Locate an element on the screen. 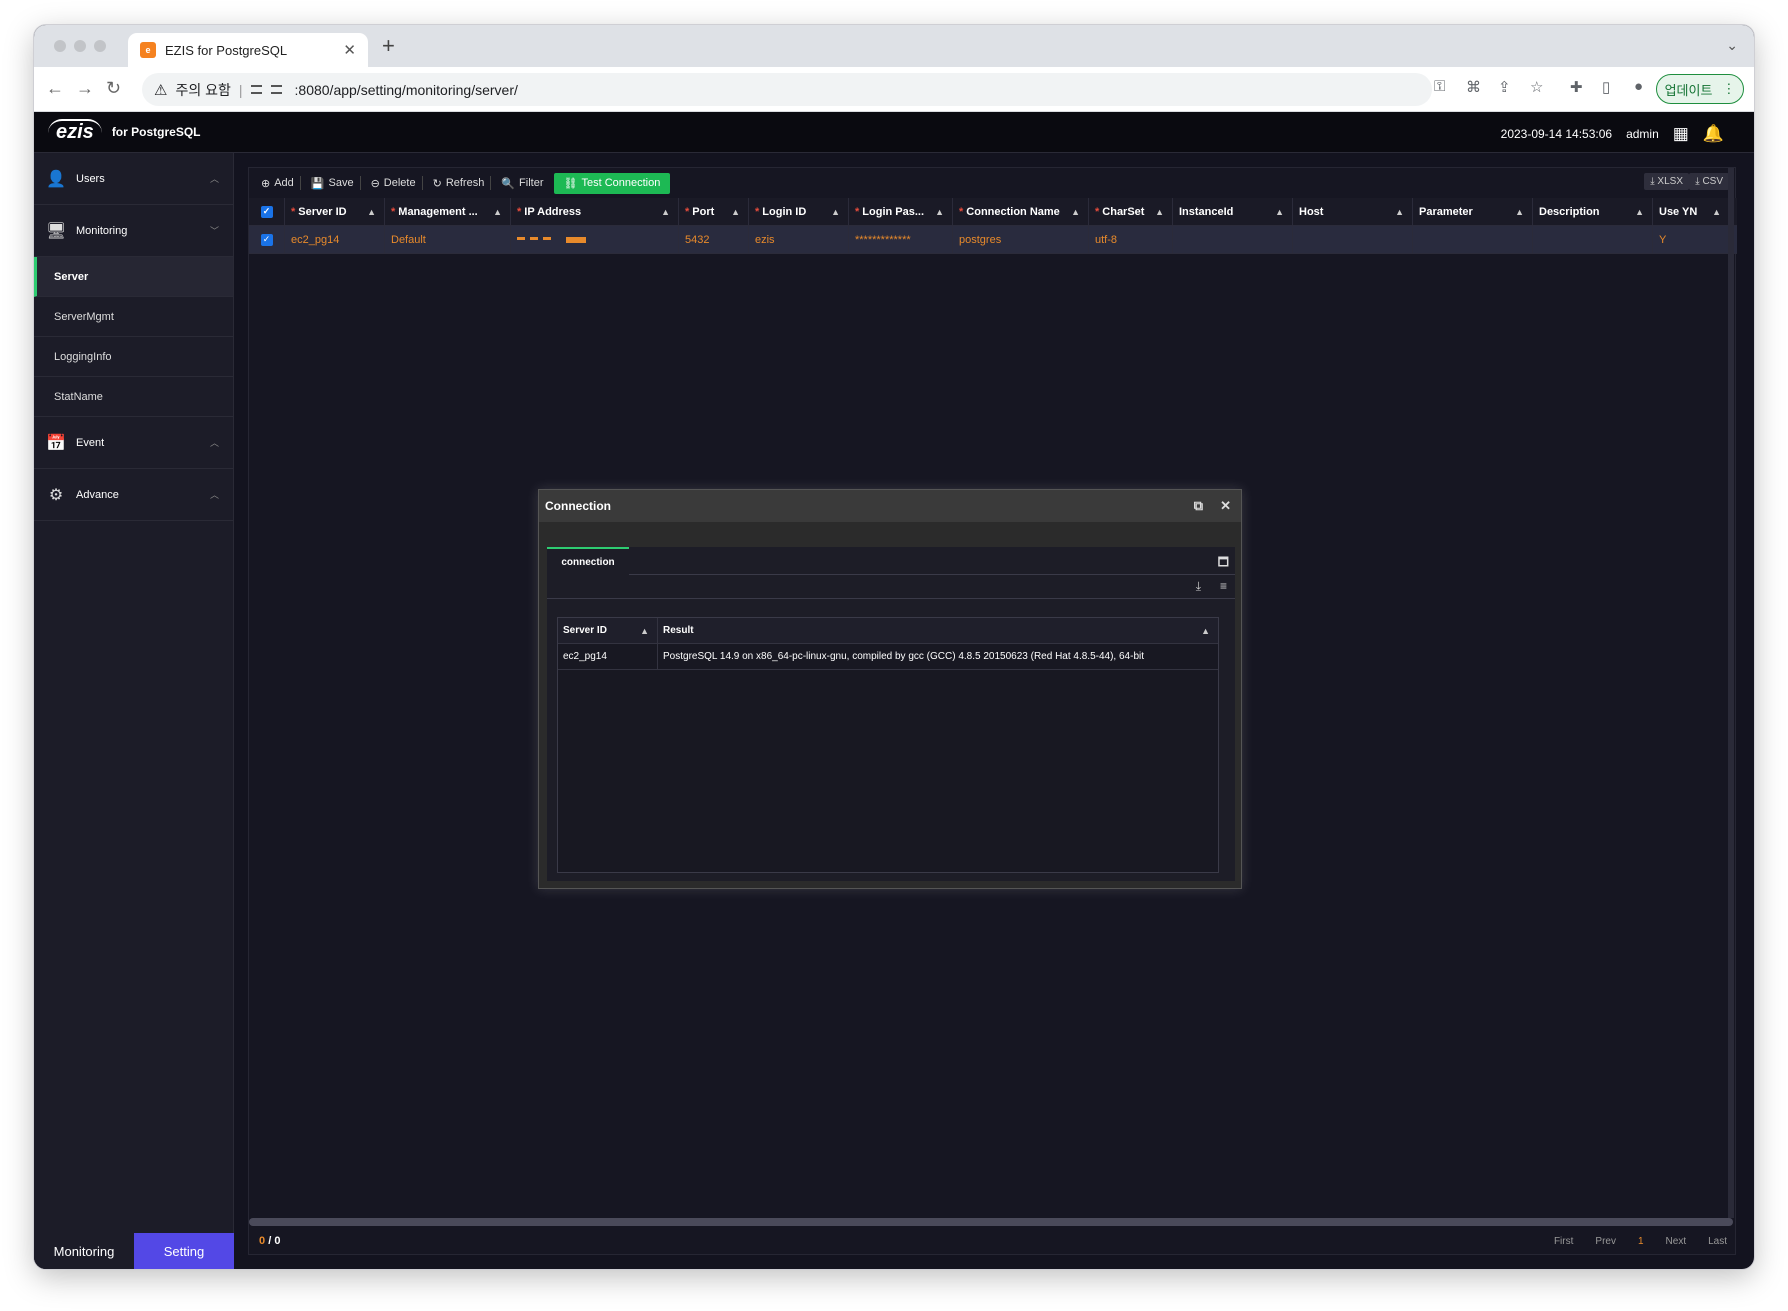 Image resolution: width=1788 pixels, height=1311 pixels. test-connection-button: ⛓ Test Connection is located at coordinates (612, 183).